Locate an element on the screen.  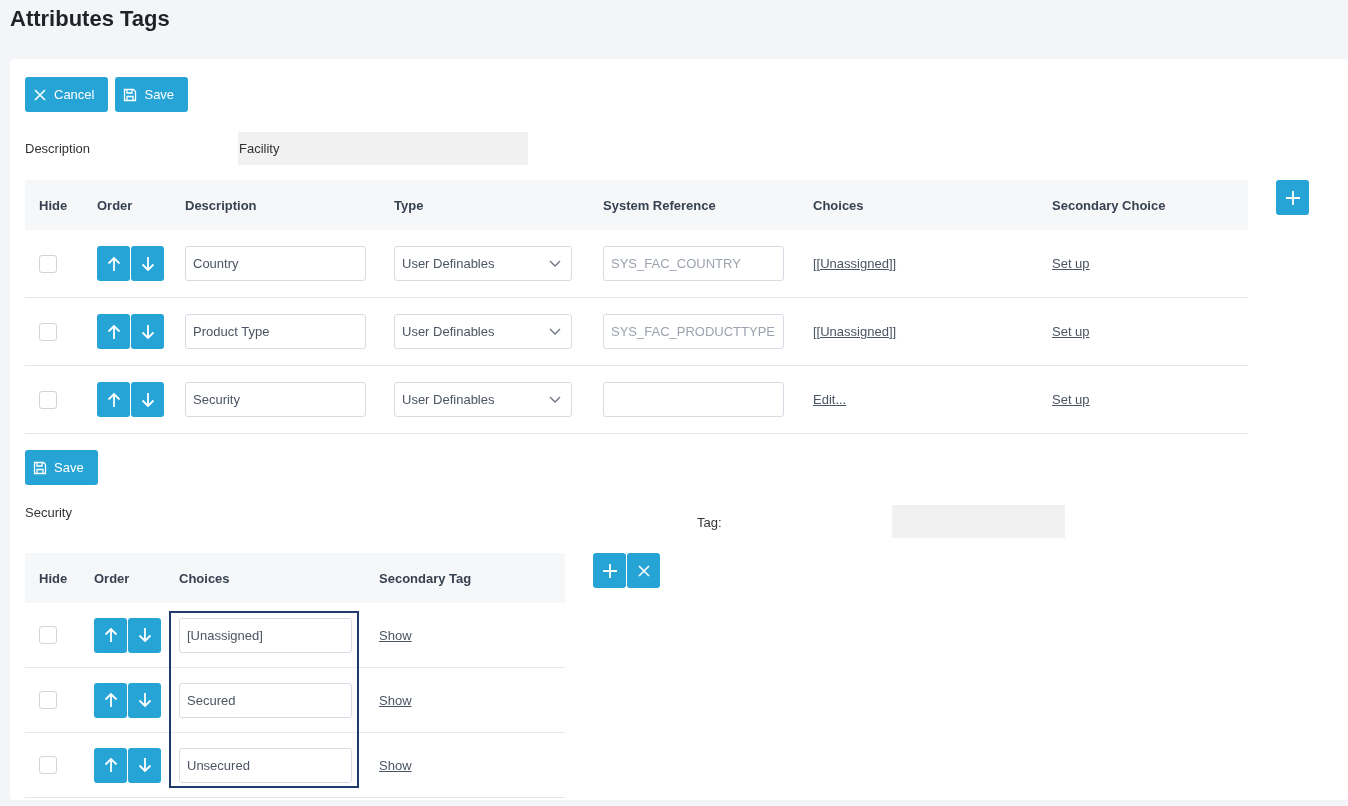
section-title: Security is located at coordinates (49, 512).